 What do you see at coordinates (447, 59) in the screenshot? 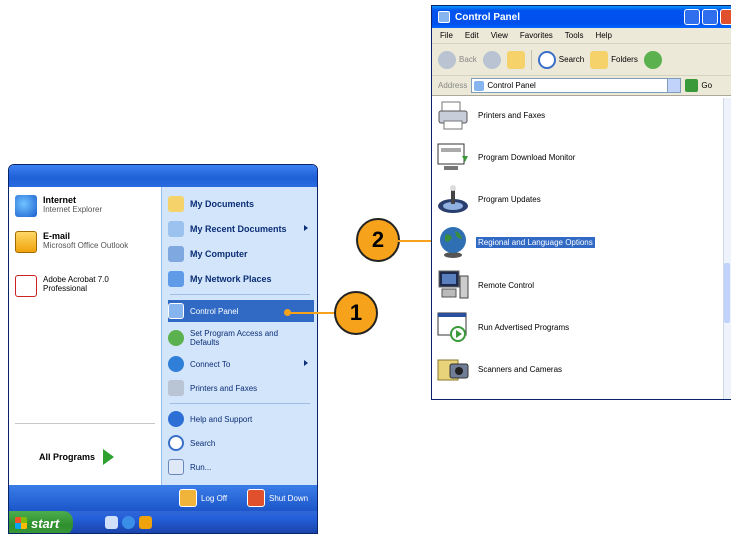
I see `back-arrow-icon` at bounding box center [447, 59].